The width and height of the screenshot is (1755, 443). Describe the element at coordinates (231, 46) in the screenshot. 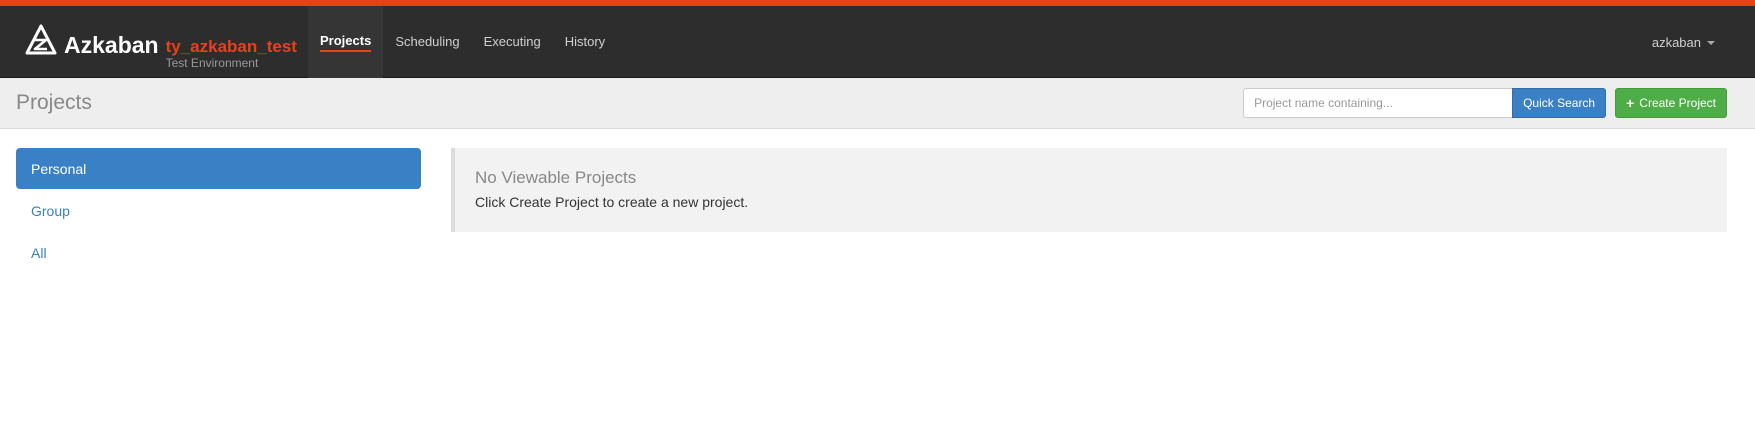

I see `environment-name: ty_azkaban_test` at that location.